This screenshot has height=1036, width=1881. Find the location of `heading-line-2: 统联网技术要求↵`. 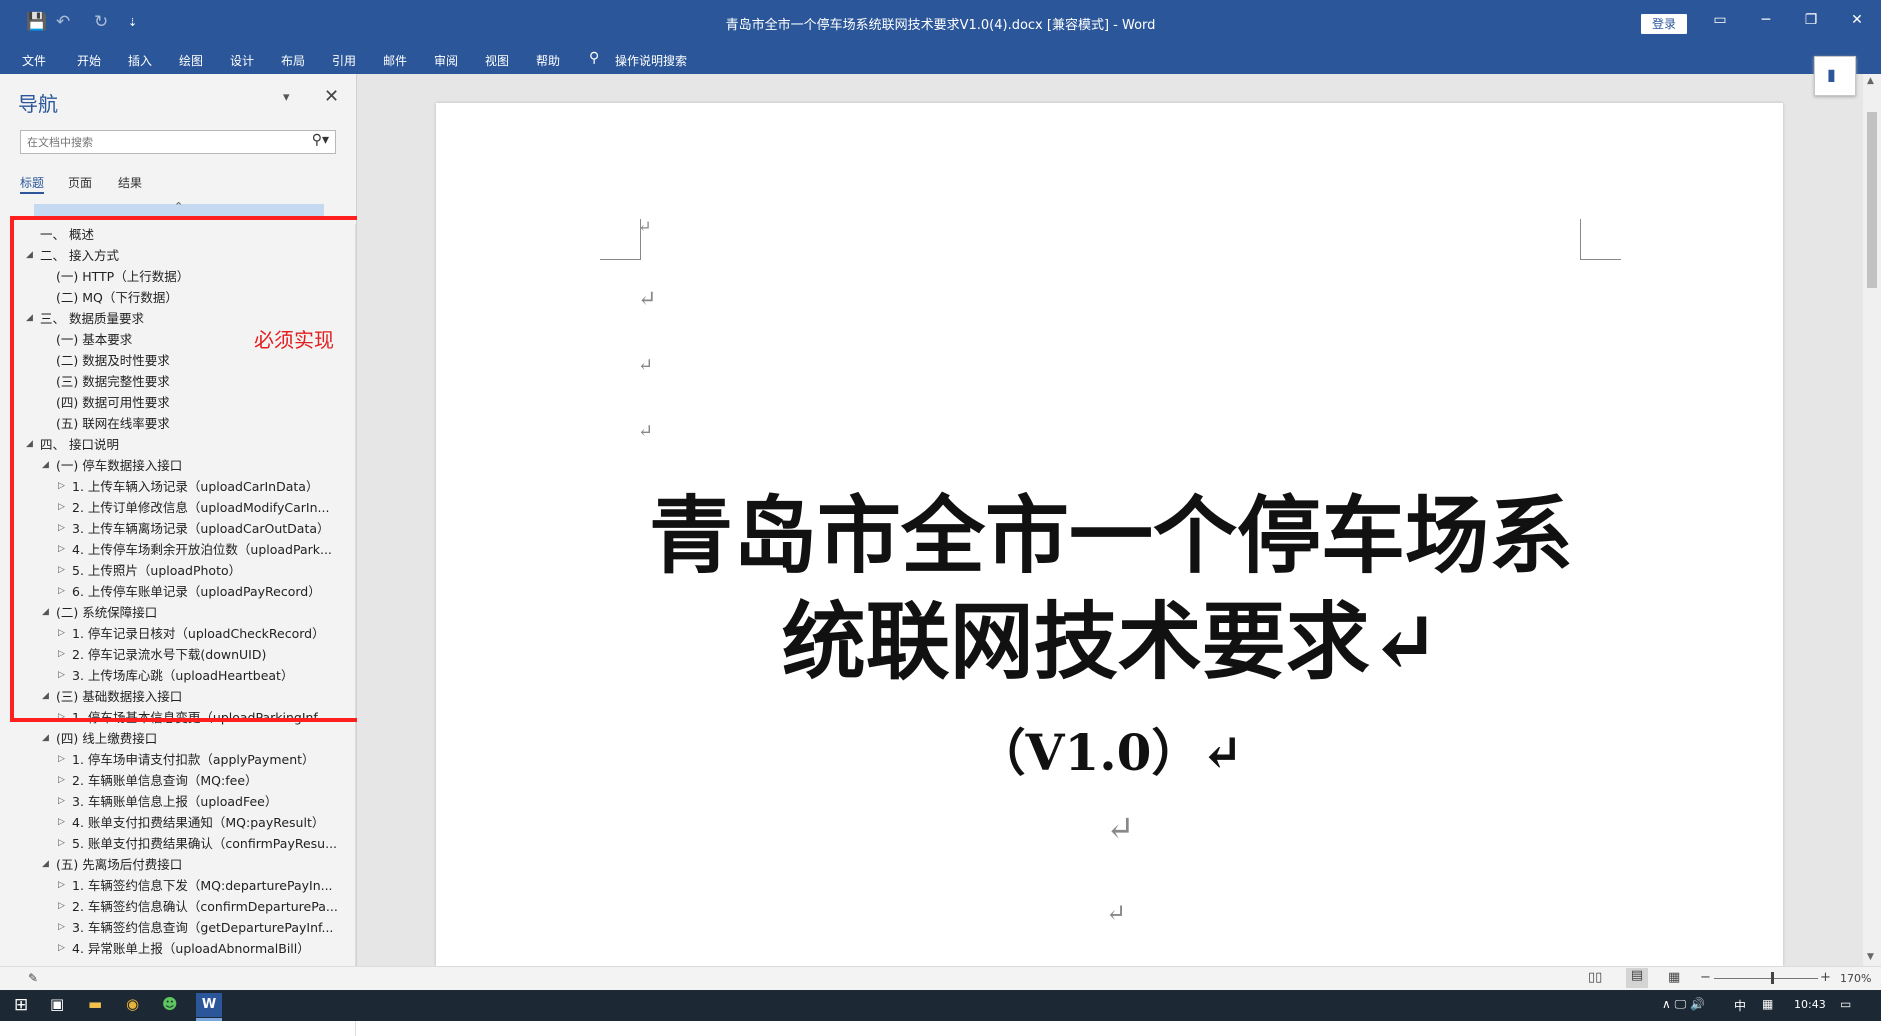

heading-line-2: 统联网技术要求↵ is located at coordinates (1111, 641).